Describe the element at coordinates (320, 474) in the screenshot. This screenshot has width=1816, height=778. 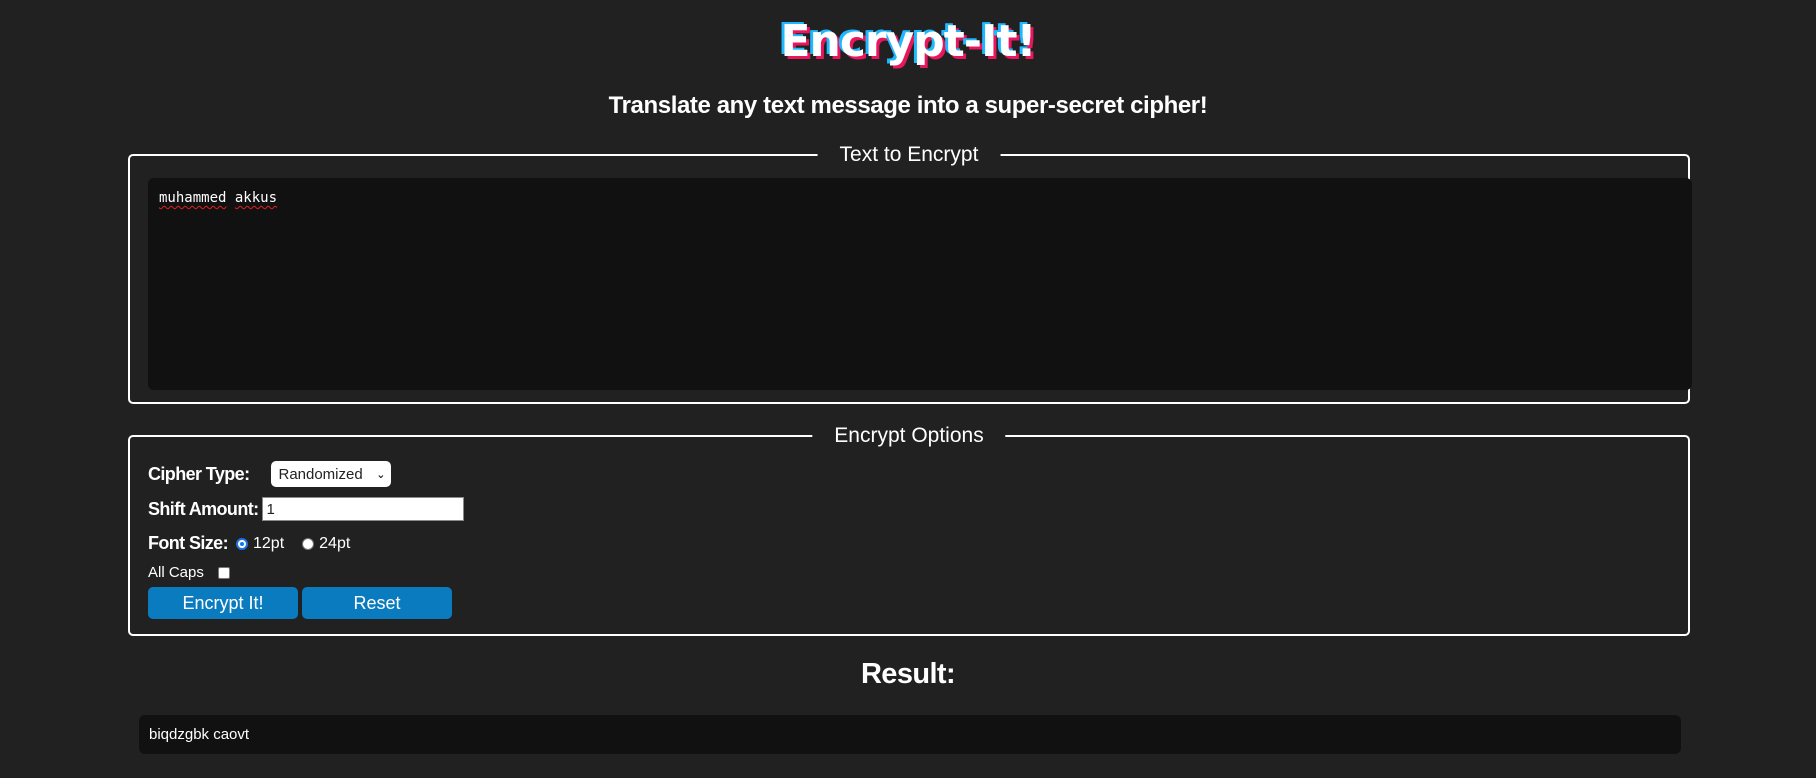
I see `cipher-type-value: Randomized` at that location.